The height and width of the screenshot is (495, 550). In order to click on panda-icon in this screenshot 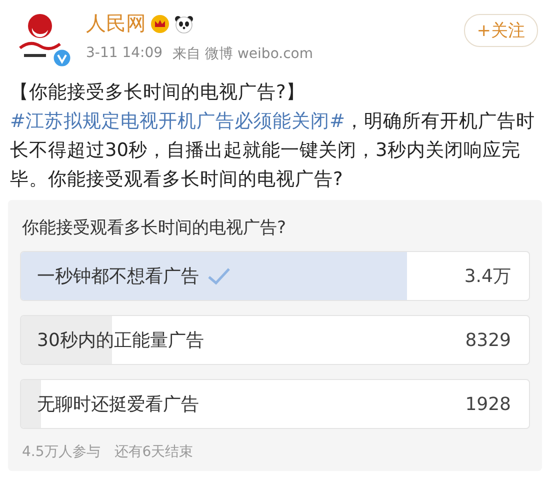, I will do `click(184, 24)`.